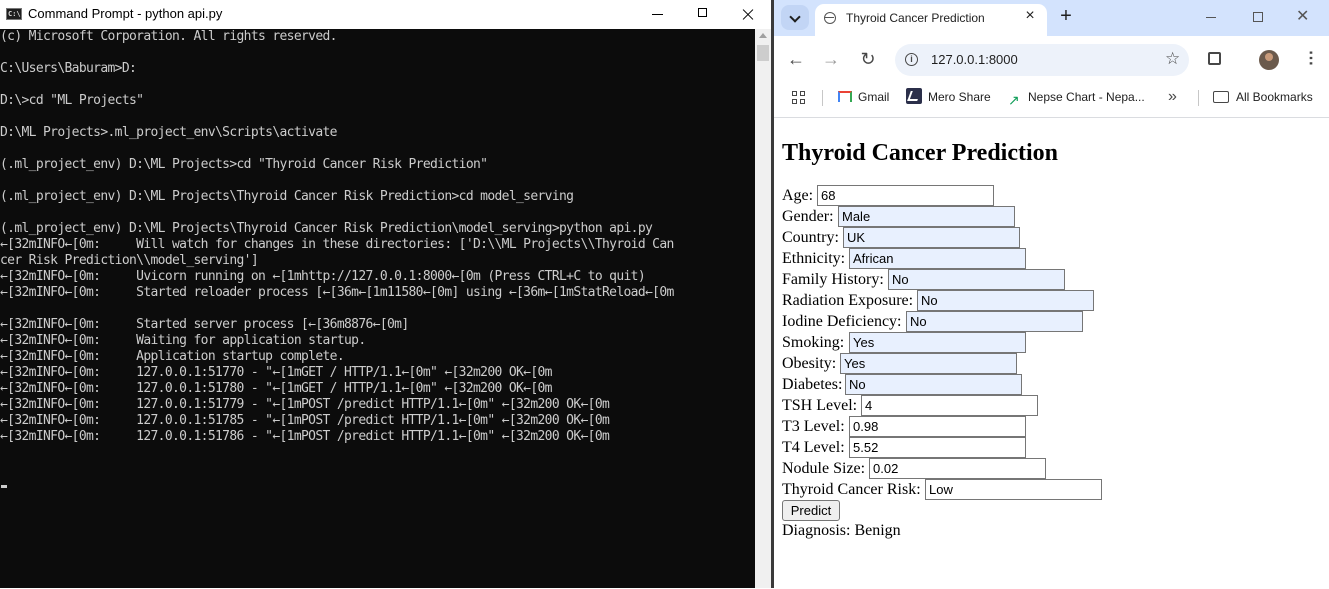 This screenshot has height=589, width=1329. I want to click on more-bookmarks-chevron-icon: », so click(1172, 97).